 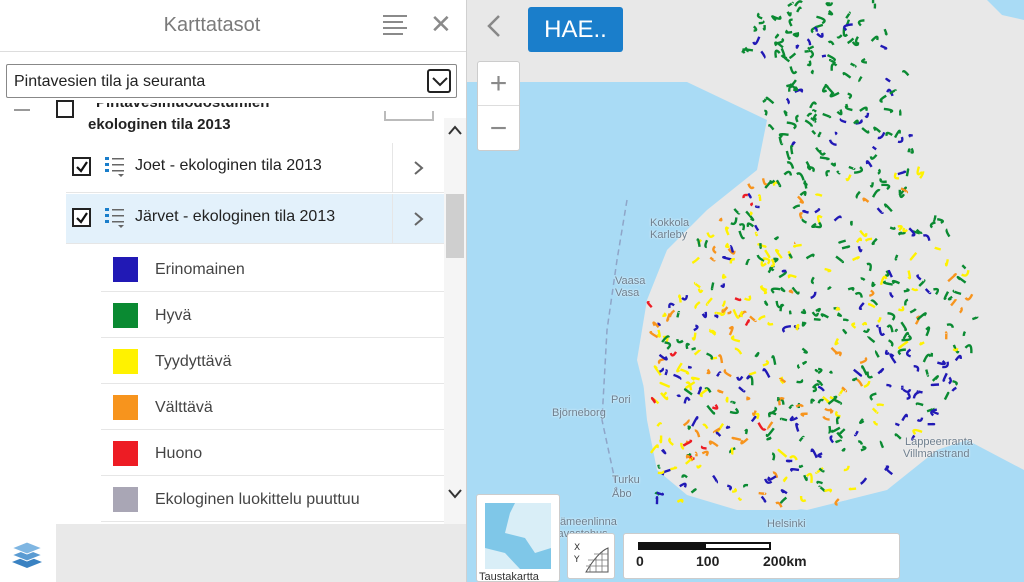 I want to click on legend-item: Hyvä, so click(x=272, y=315).